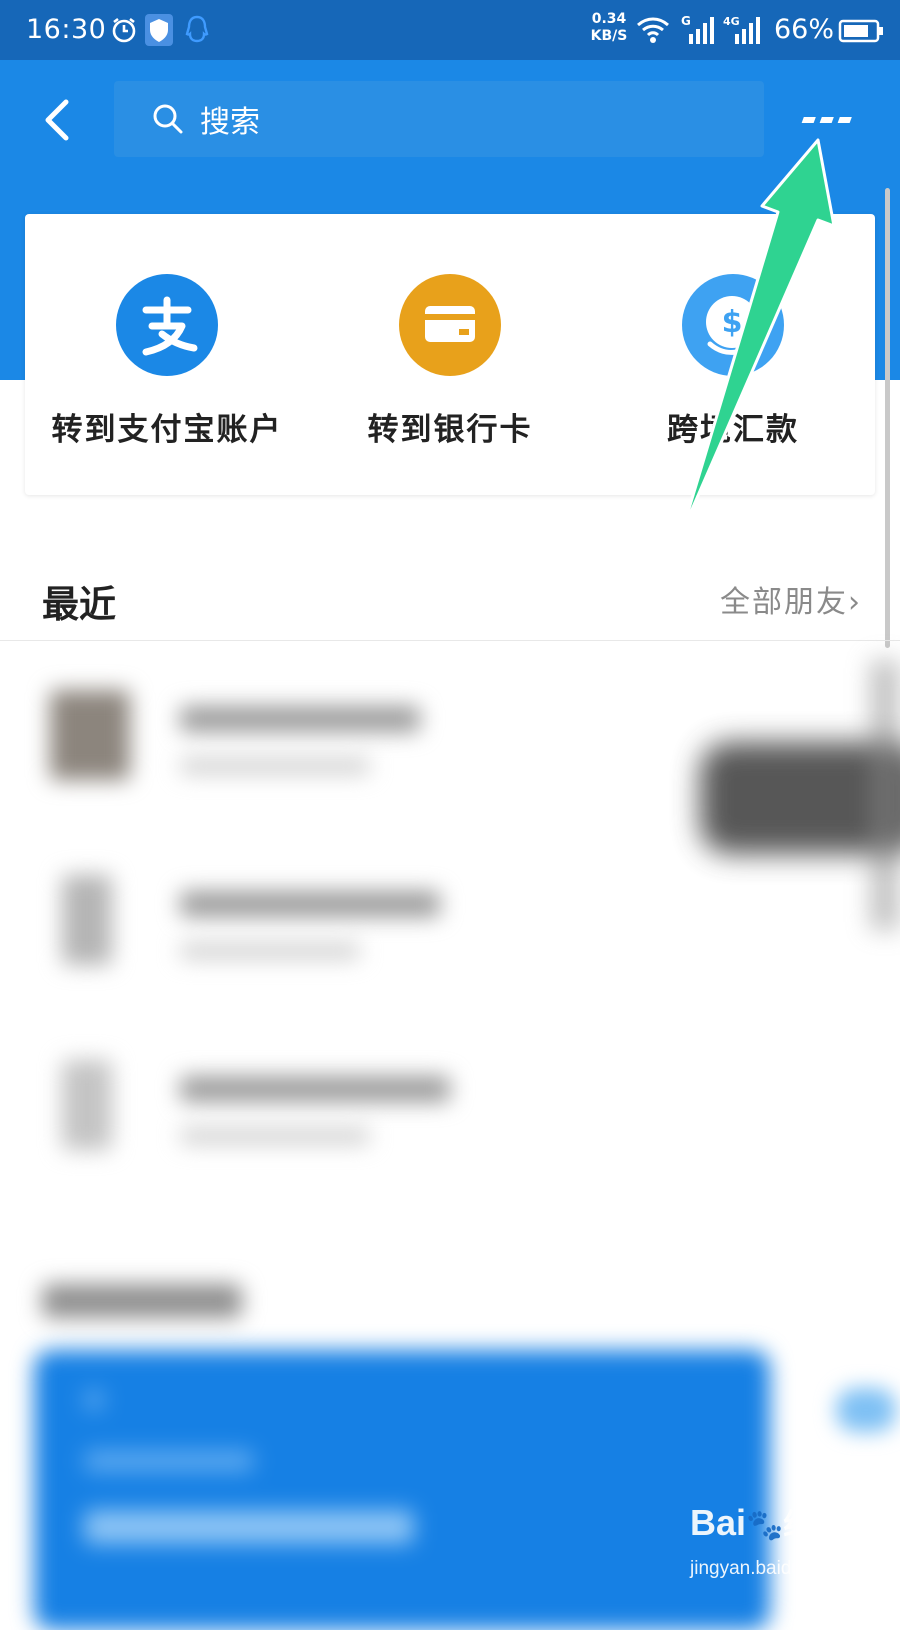 The image size is (900, 1630). Describe the element at coordinates (784, 602) in the screenshot. I see `all-friends-label: 全部朋友` at that location.